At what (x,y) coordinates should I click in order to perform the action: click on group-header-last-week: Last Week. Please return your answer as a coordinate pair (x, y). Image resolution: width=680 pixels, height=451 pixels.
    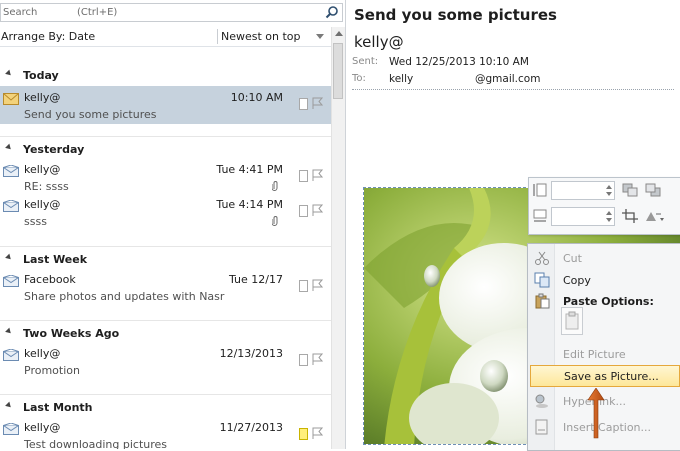
    Looking at the image, I should click on (165, 258).